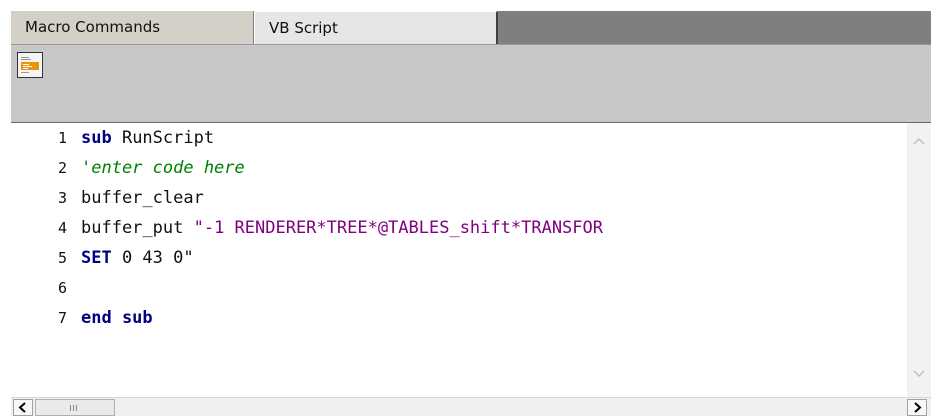 This screenshot has height=419, width=931. I want to click on code-line: SET 0 43 0", so click(137, 258).